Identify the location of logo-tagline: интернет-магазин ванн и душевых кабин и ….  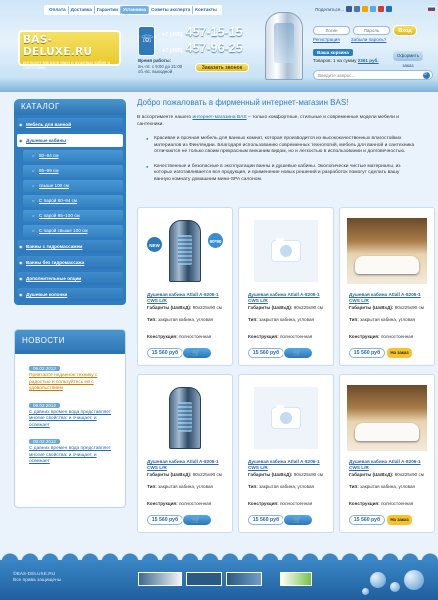
(66, 65).